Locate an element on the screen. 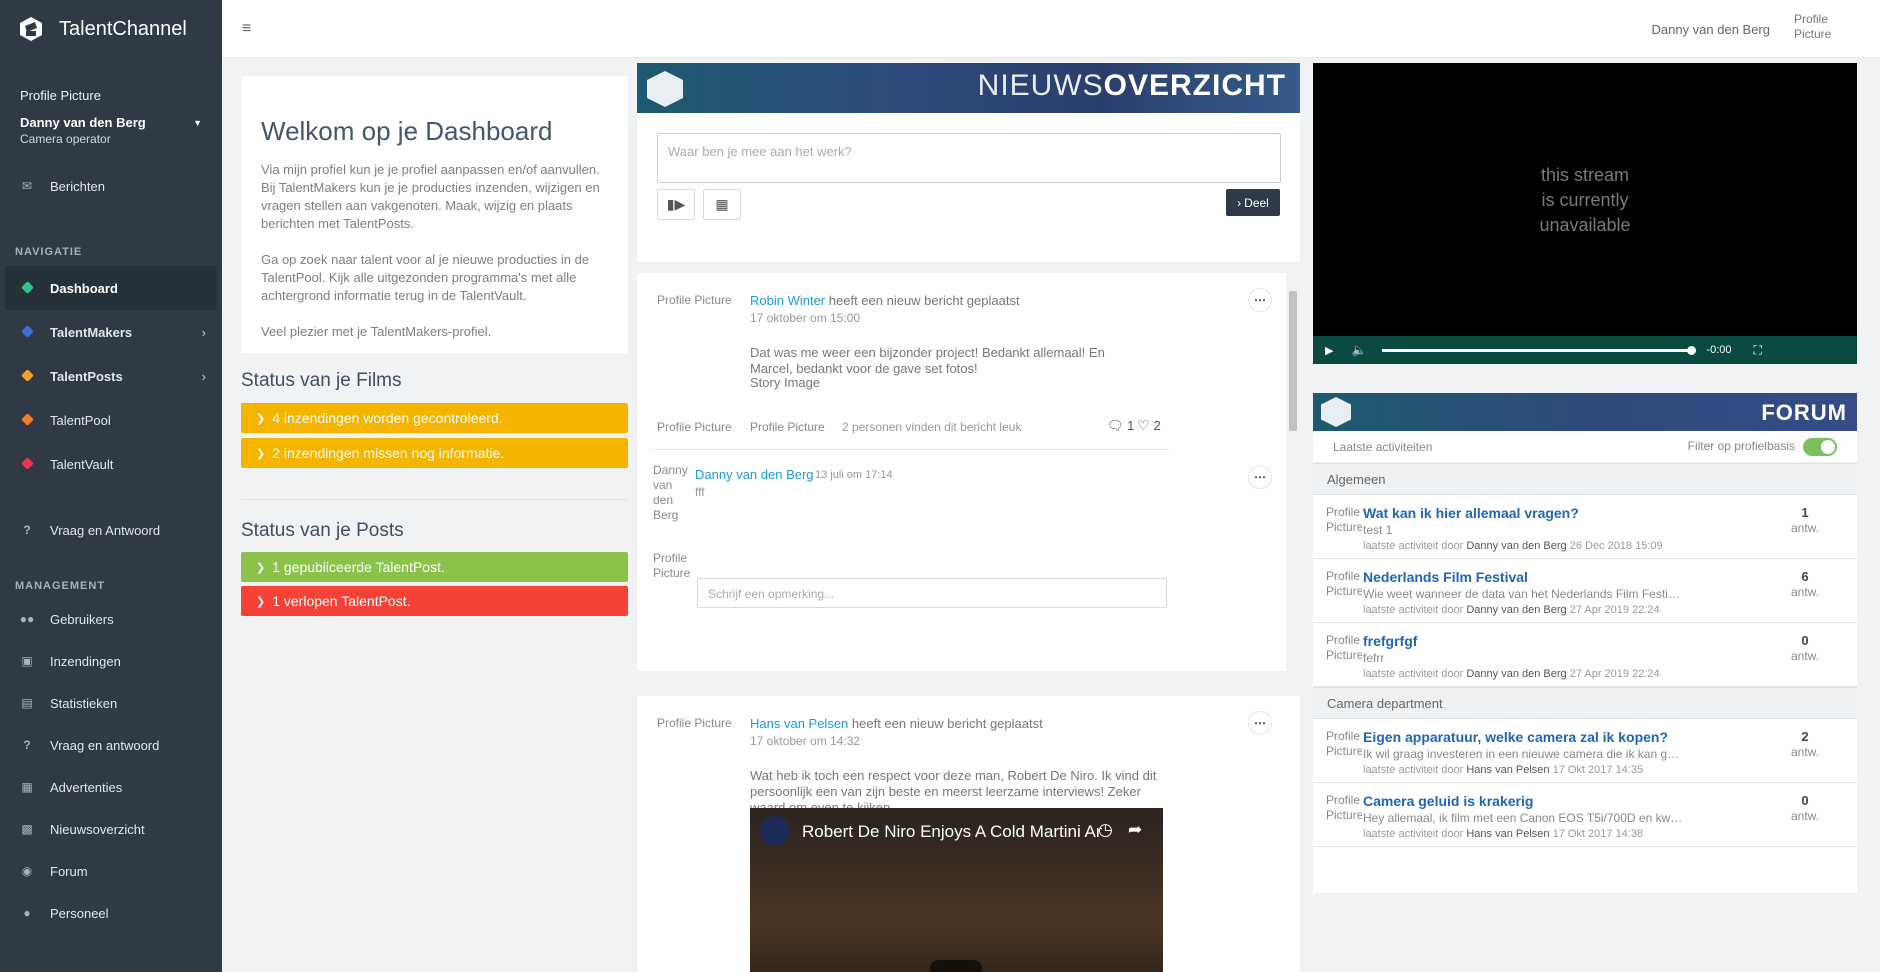 The width and height of the screenshot is (1880, 972). sidebar-item-label: Personeel is located at coordinates (79, 913).